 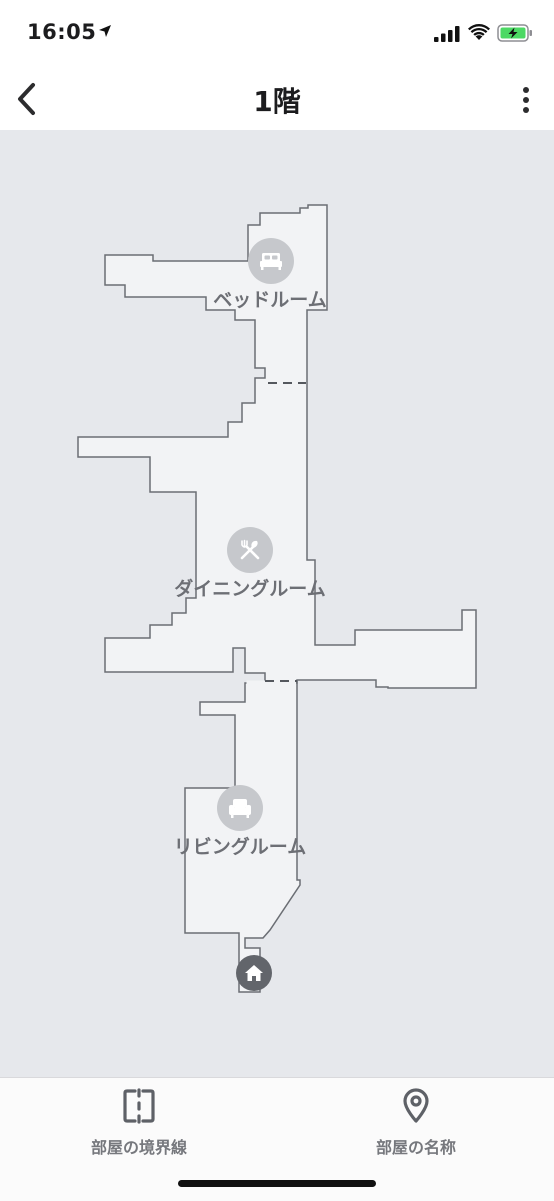 What do you see at coordinates (240, 845) in the screenshot?
I see `room-label-living: リビングルーム` at bounding box center [240, 845].